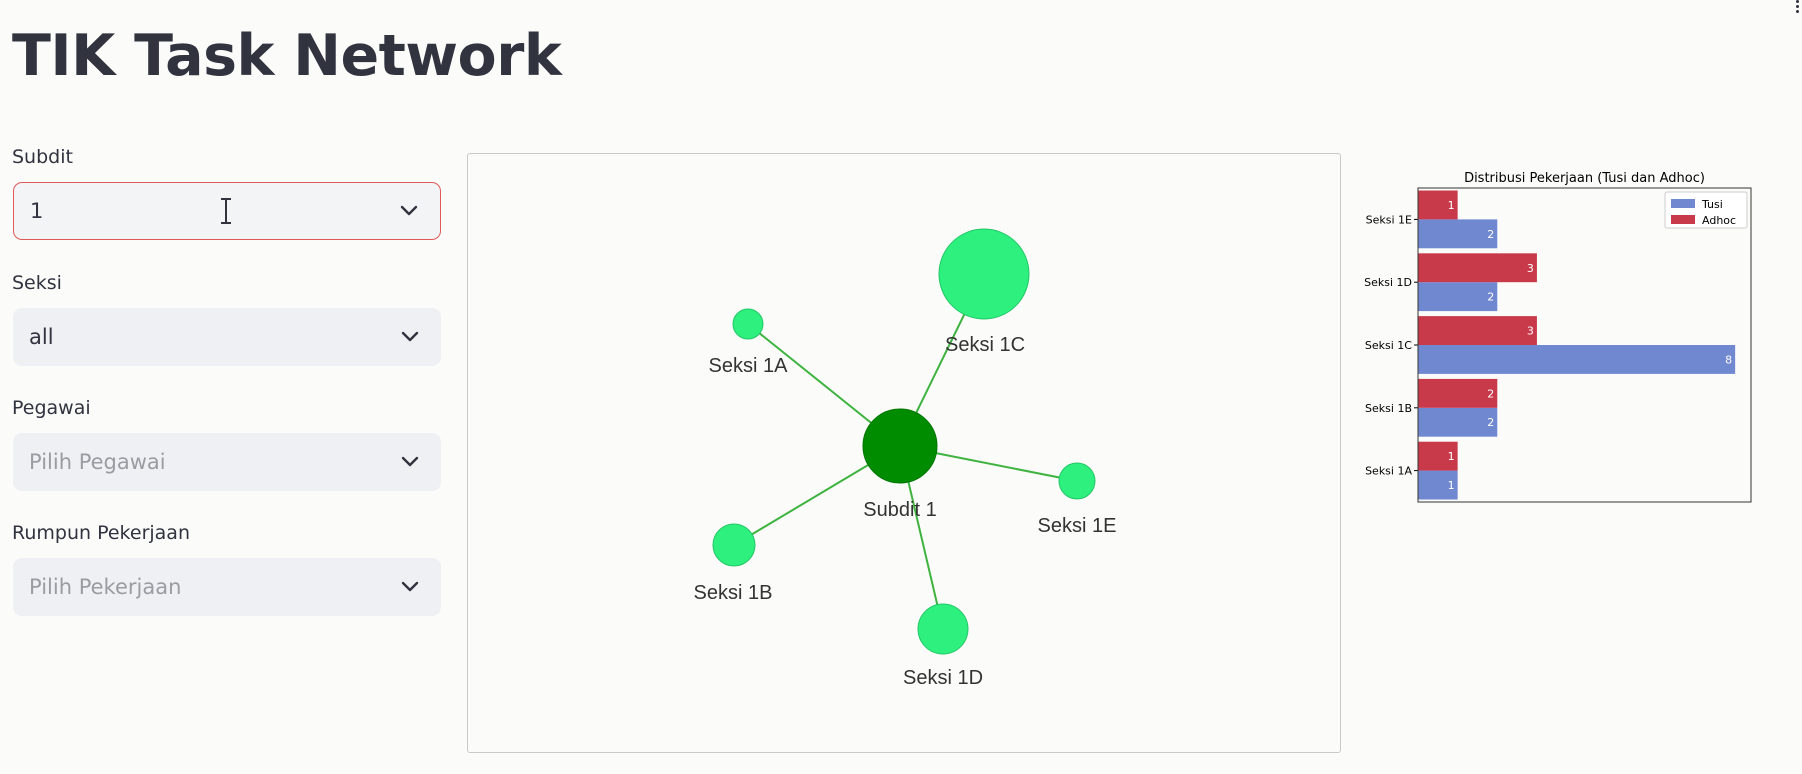 The image size is (1802, 774). Describe the element at coordinates (1683, 219) in the screenshot. I see `legend-swatch-adhoc` at that location.